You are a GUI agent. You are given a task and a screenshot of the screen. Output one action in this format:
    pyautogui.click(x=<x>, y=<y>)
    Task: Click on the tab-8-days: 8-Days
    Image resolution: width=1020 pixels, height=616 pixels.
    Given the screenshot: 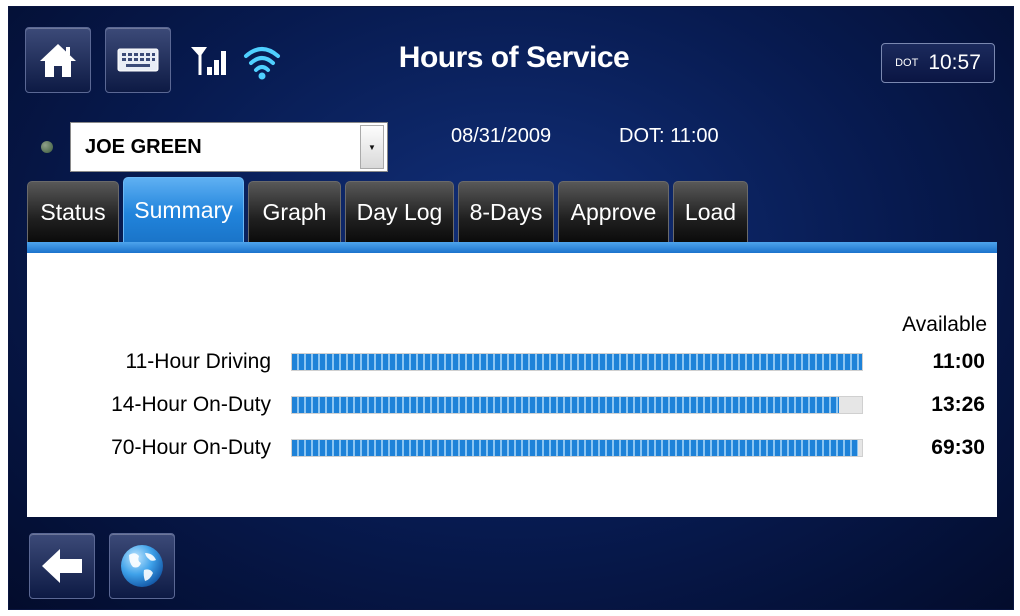 What is the action you would take?
    pyautogui.click(x=506, y=212)
    